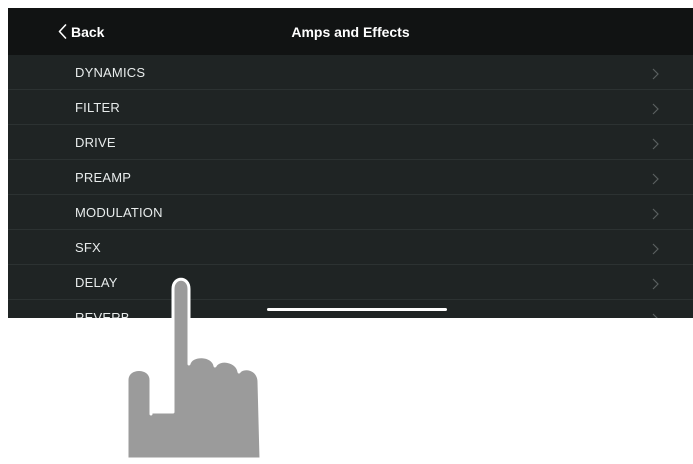 The width and height of the screenshot is (693, 464). What do you see at coordinates (350, 282) in the screenshot?
I see `list-item-delay: DELAY` at bounding box center [350, 282].